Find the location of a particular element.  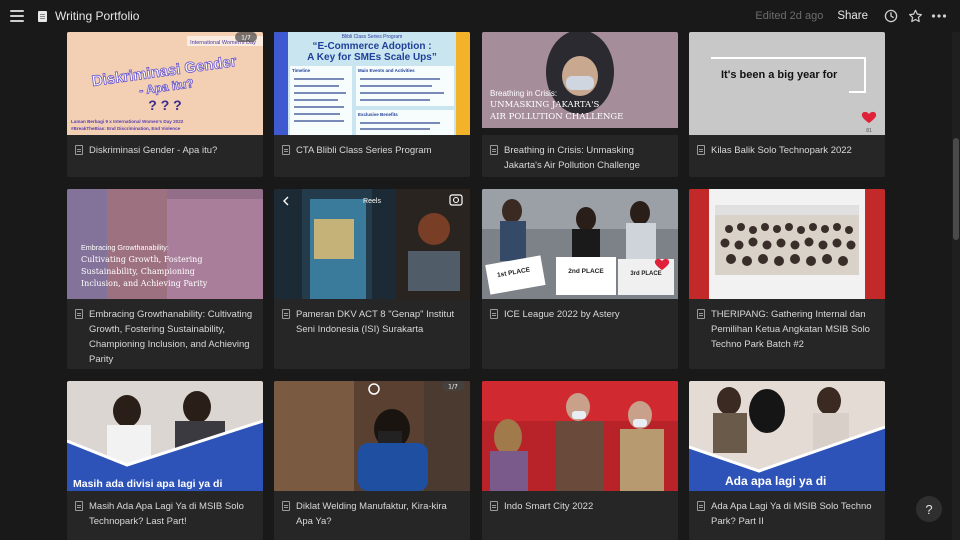

card-title: ICE League 2022 by Astery is located at coordinates (562, 314).